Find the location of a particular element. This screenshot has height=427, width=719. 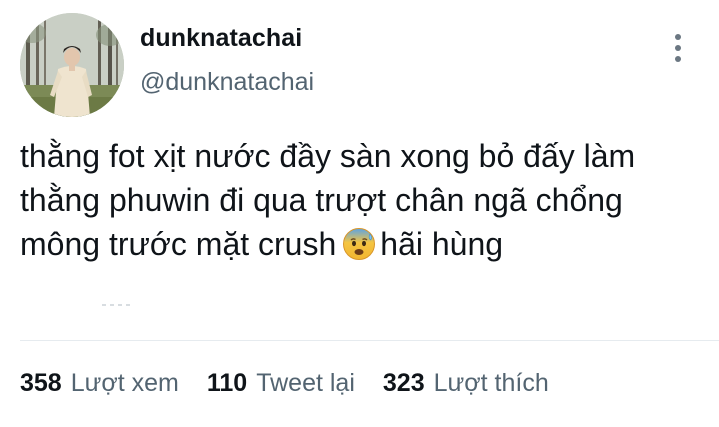

divider is located at coordinates (369, 340).